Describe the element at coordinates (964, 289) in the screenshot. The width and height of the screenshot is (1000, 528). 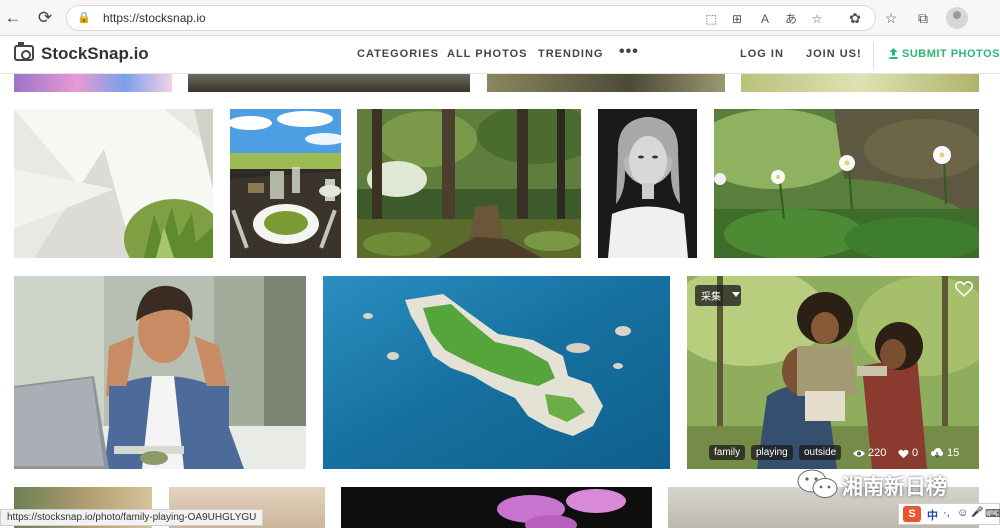
I see `heart-outline-icon` at that location.